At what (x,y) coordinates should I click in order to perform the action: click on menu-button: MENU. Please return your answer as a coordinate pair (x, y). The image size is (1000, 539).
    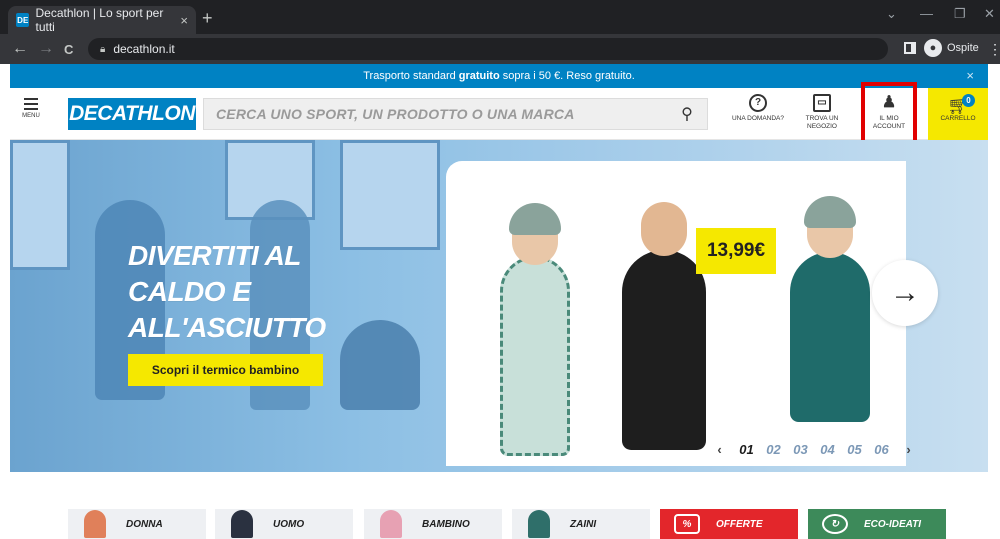
    Looking at the image, I should click on (31, 108).